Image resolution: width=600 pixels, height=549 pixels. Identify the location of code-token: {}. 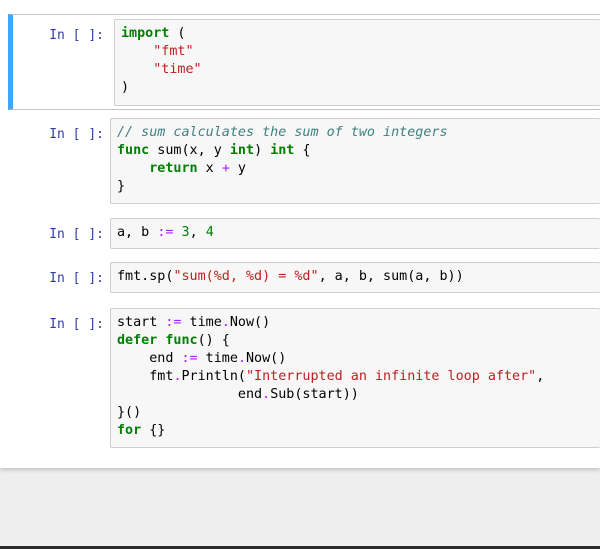
(153, 430).